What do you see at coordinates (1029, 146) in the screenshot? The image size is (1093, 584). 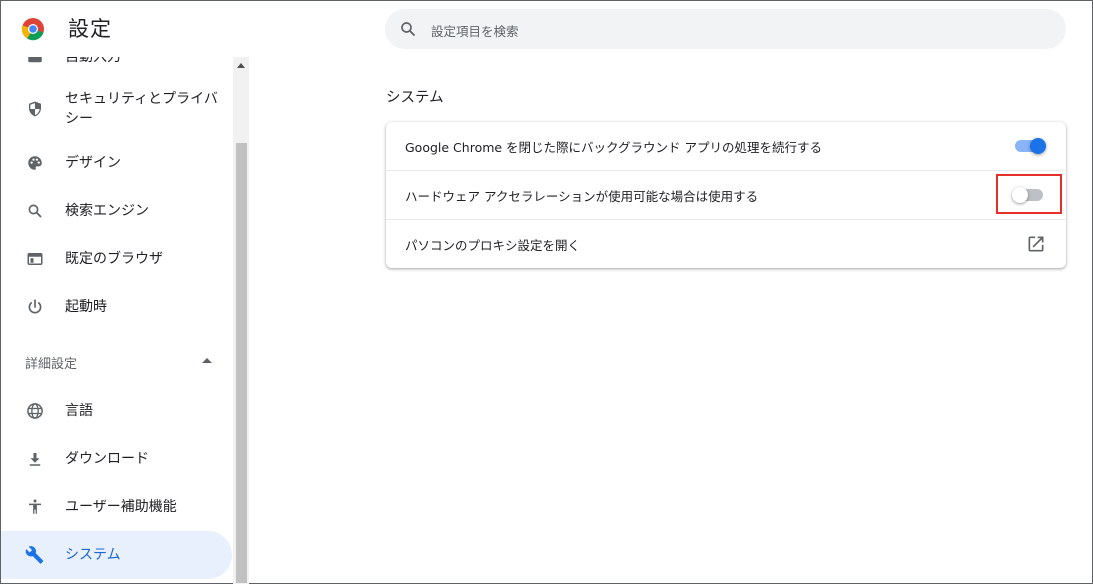 I see `background-apps-toggle` at bounding box center [1029, 146].